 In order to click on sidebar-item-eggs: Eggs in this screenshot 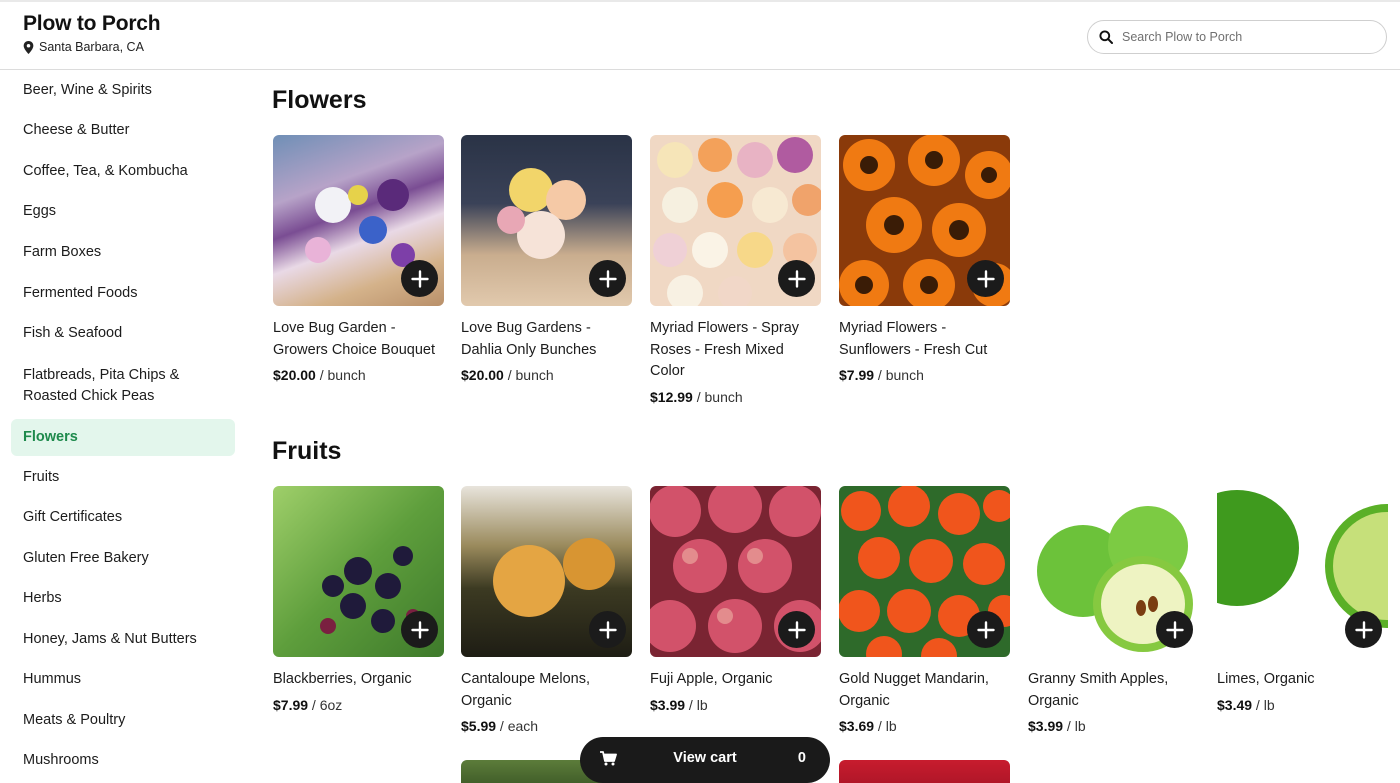, I will do `click(123, 211)`.